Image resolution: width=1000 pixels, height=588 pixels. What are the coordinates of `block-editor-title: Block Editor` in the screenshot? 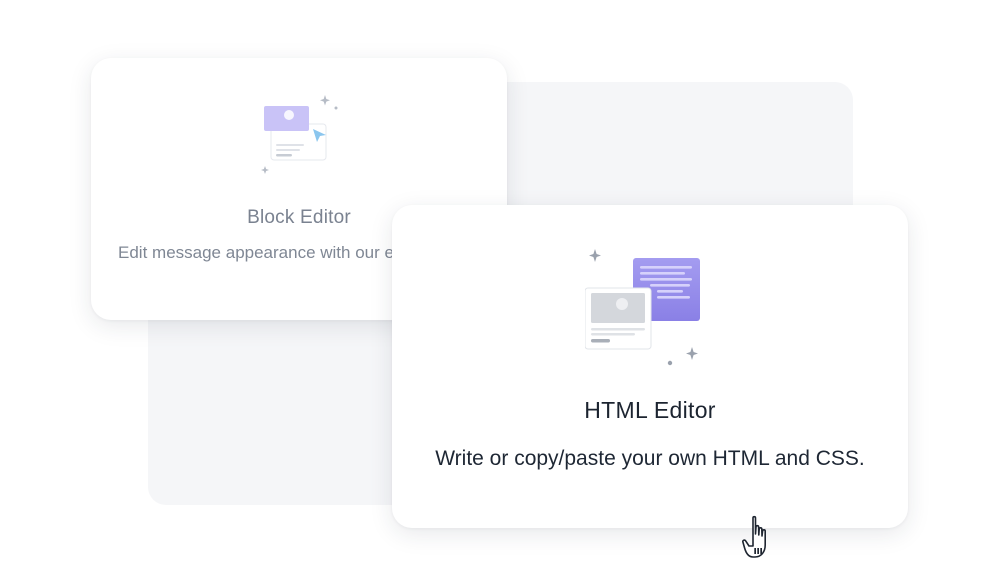 It's located at (299, 217).